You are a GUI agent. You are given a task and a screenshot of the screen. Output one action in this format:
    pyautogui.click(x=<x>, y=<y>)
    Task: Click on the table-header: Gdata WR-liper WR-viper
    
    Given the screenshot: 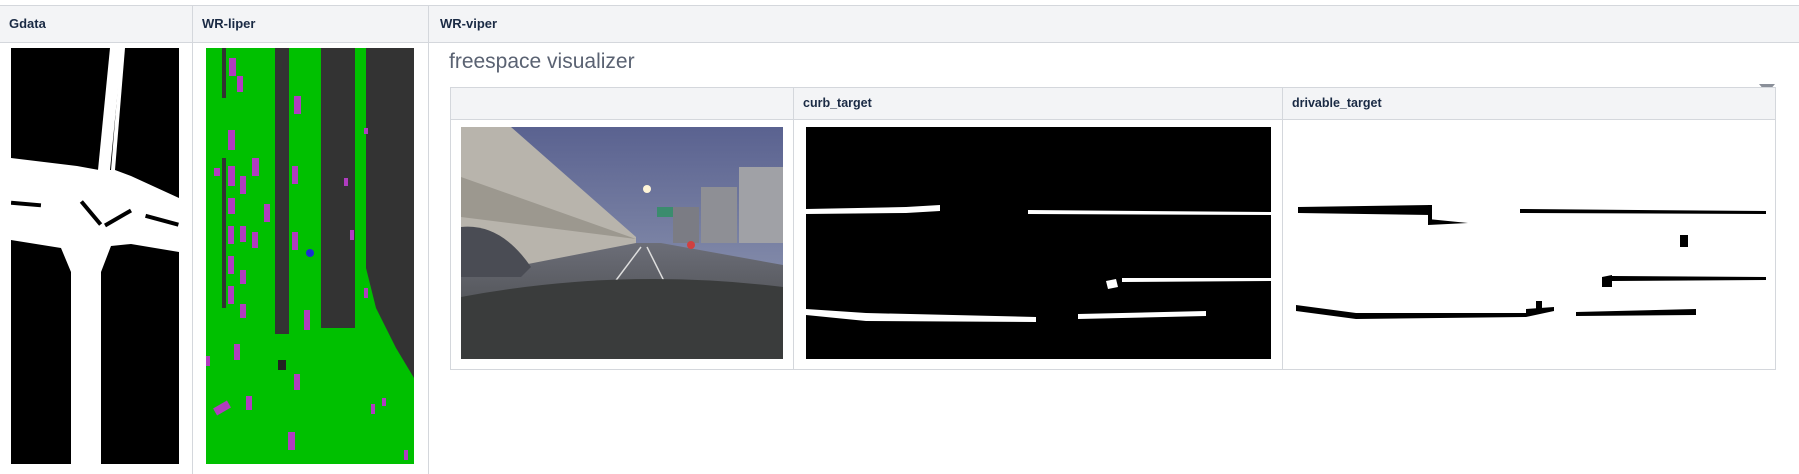 What is the action you would take?
    pyautogui.click(x=899, y=24)
    